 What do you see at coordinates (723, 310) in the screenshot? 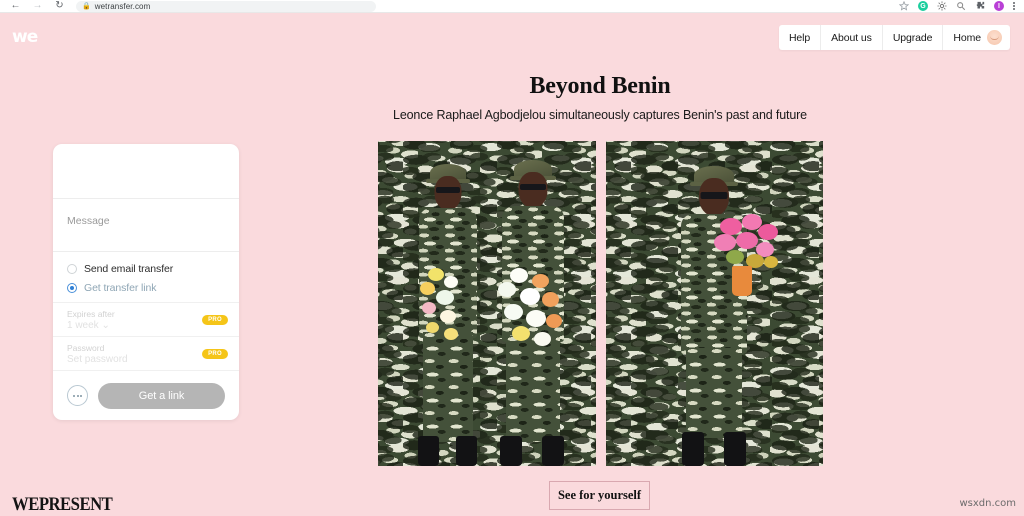
I see `figure-center` at bounding box center [723, 310].